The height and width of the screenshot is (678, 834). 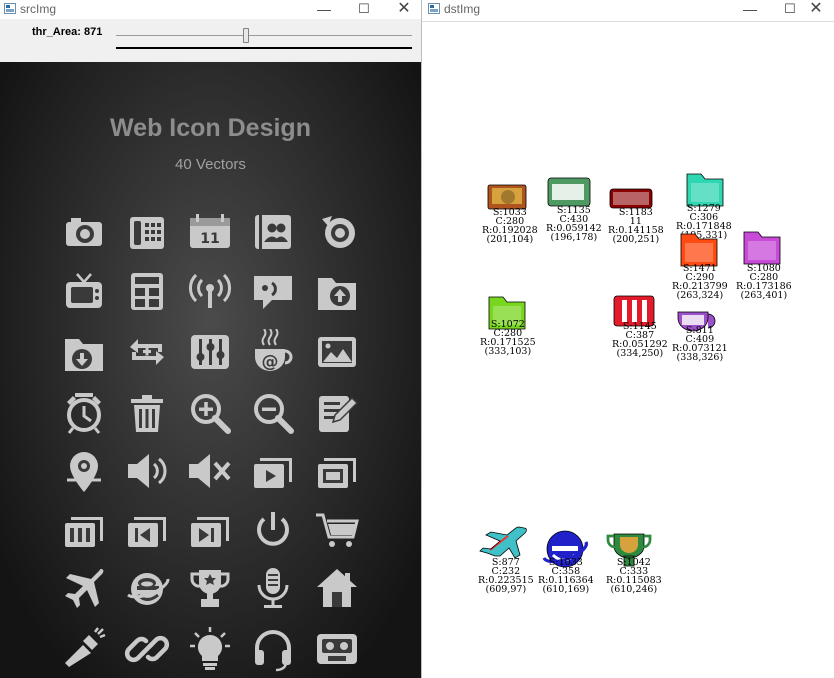 I want to click on contour-label-cup: S:811 C:409 R:0.073121 (338,326), so click(x=700, y=344).